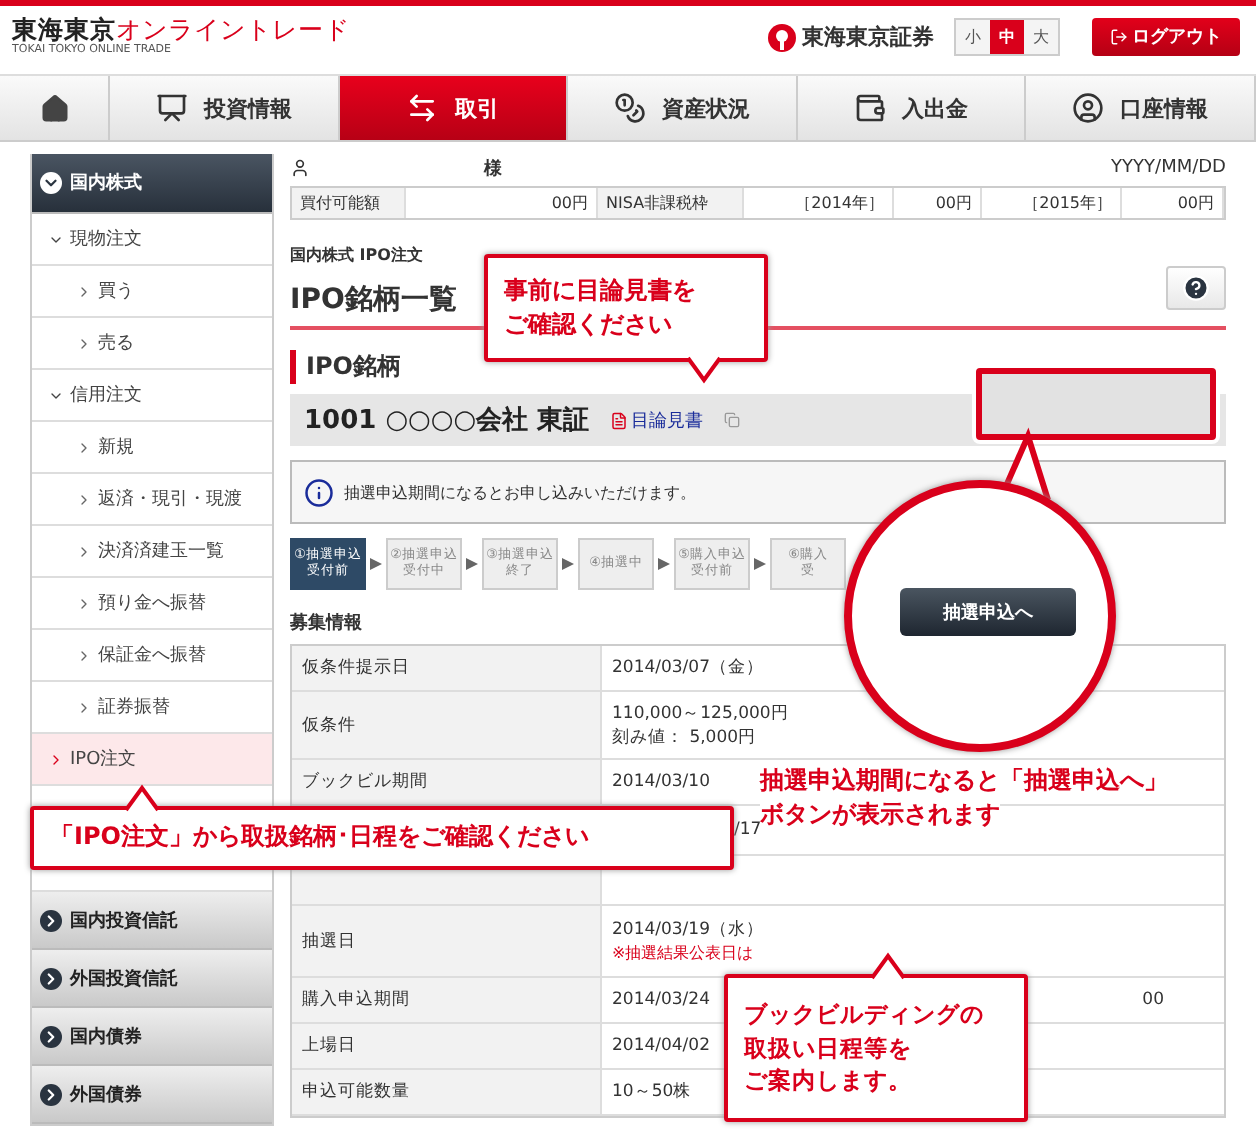 The width and height of the screenshot is (1256, 1142). What do you see at coordinates (152, 656) in the screenshot?
I see `sidebar-item: 保証金へ振替` at bounding box center [152, 656].